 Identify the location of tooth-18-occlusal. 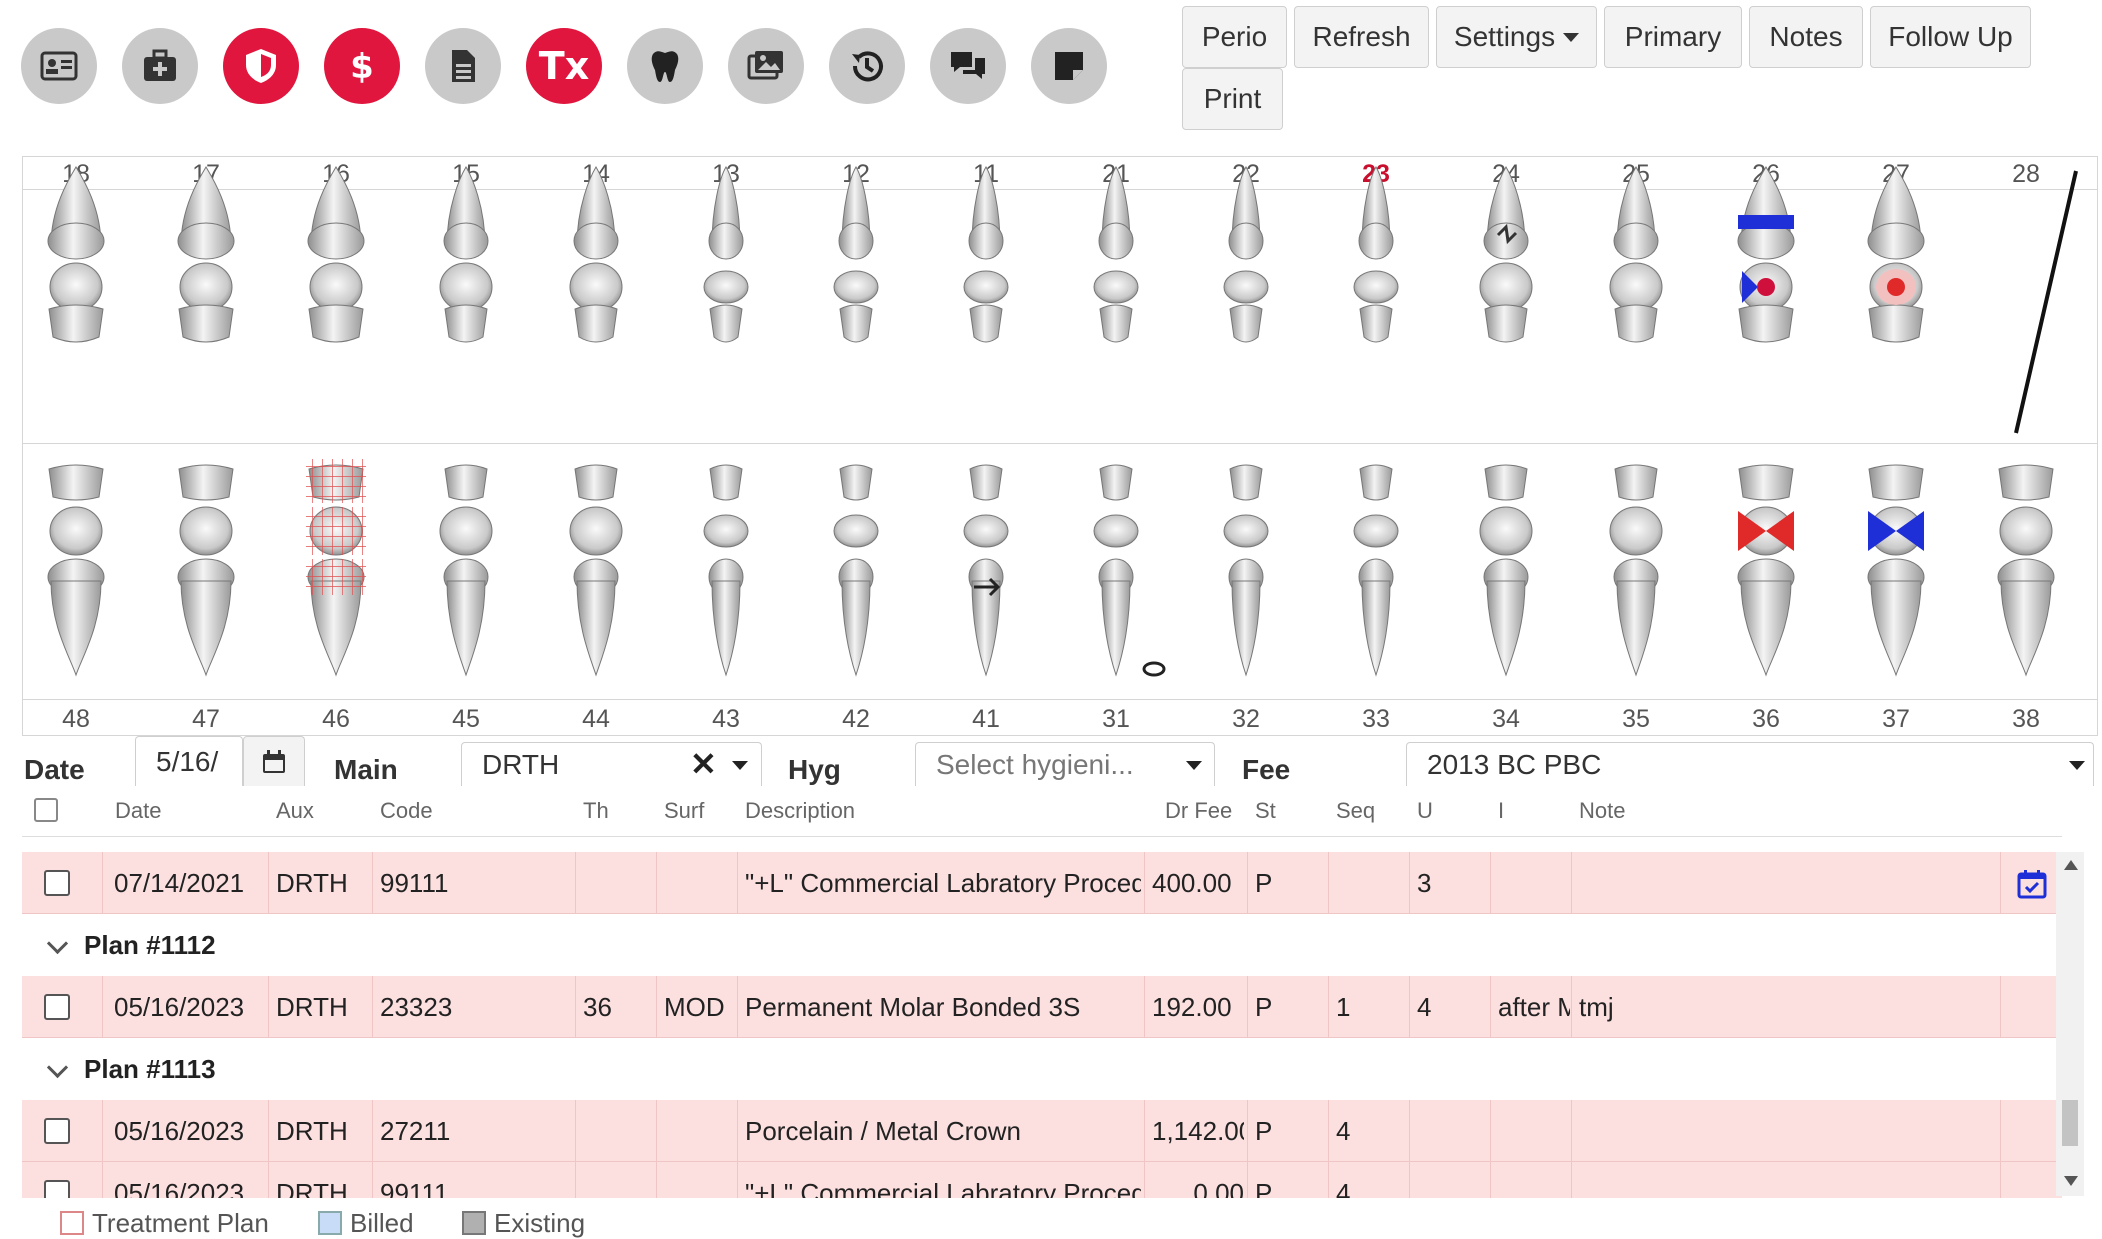
(76, 287).